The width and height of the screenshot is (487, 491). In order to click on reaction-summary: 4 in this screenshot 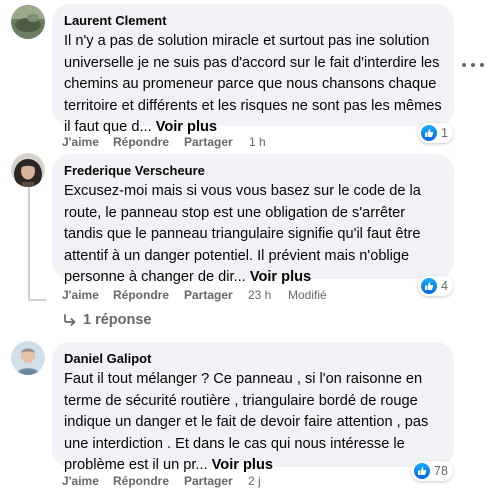, I will do `click(435, 286)`.